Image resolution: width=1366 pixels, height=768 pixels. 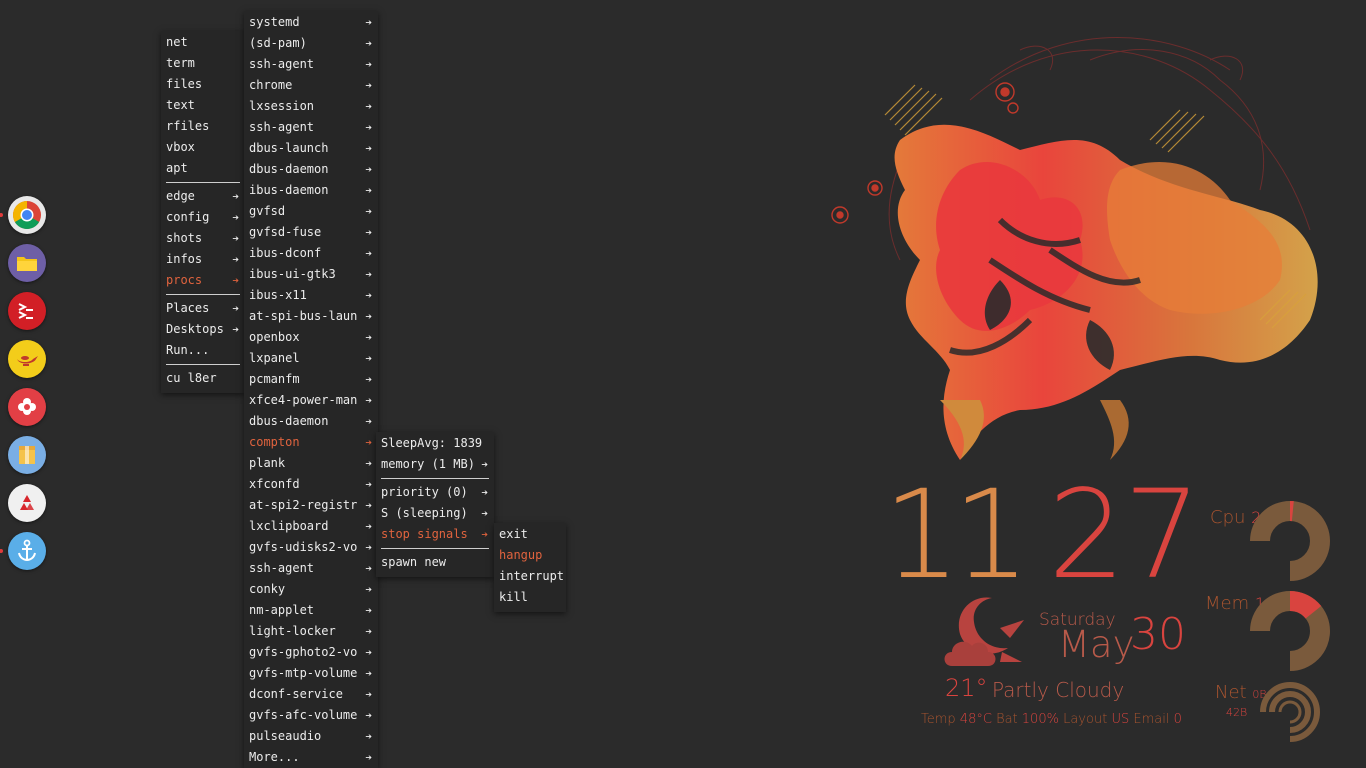 What do you see at coordinates (311, 631) in the screenshot?
I see `process-item: light-locker ➔` at bounding box center [311, 631].